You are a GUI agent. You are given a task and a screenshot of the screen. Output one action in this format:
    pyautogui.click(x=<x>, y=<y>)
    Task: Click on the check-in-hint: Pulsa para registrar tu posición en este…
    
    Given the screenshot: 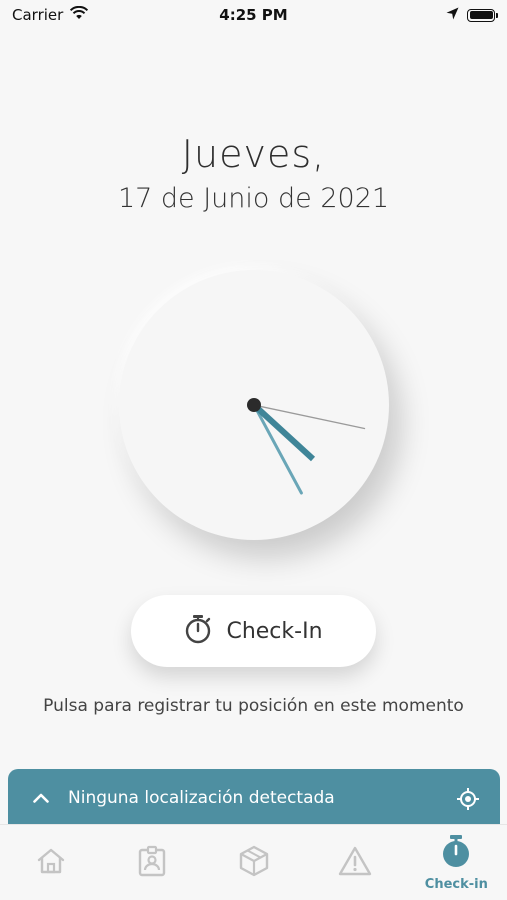 What is the action you would take?
    pyautogui.click(x=253, y=706)
    